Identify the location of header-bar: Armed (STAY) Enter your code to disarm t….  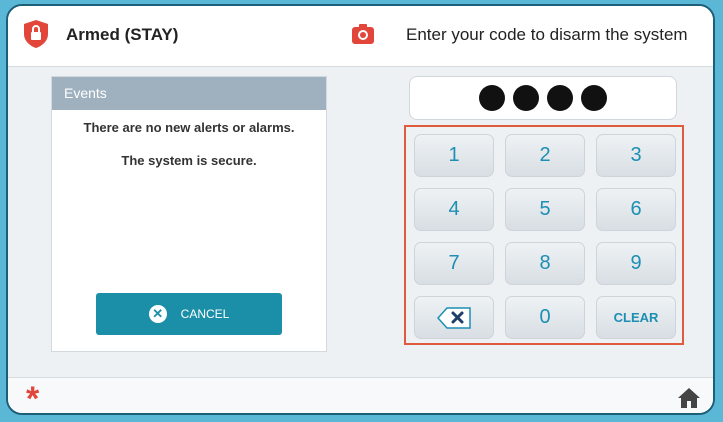
(360, 36).